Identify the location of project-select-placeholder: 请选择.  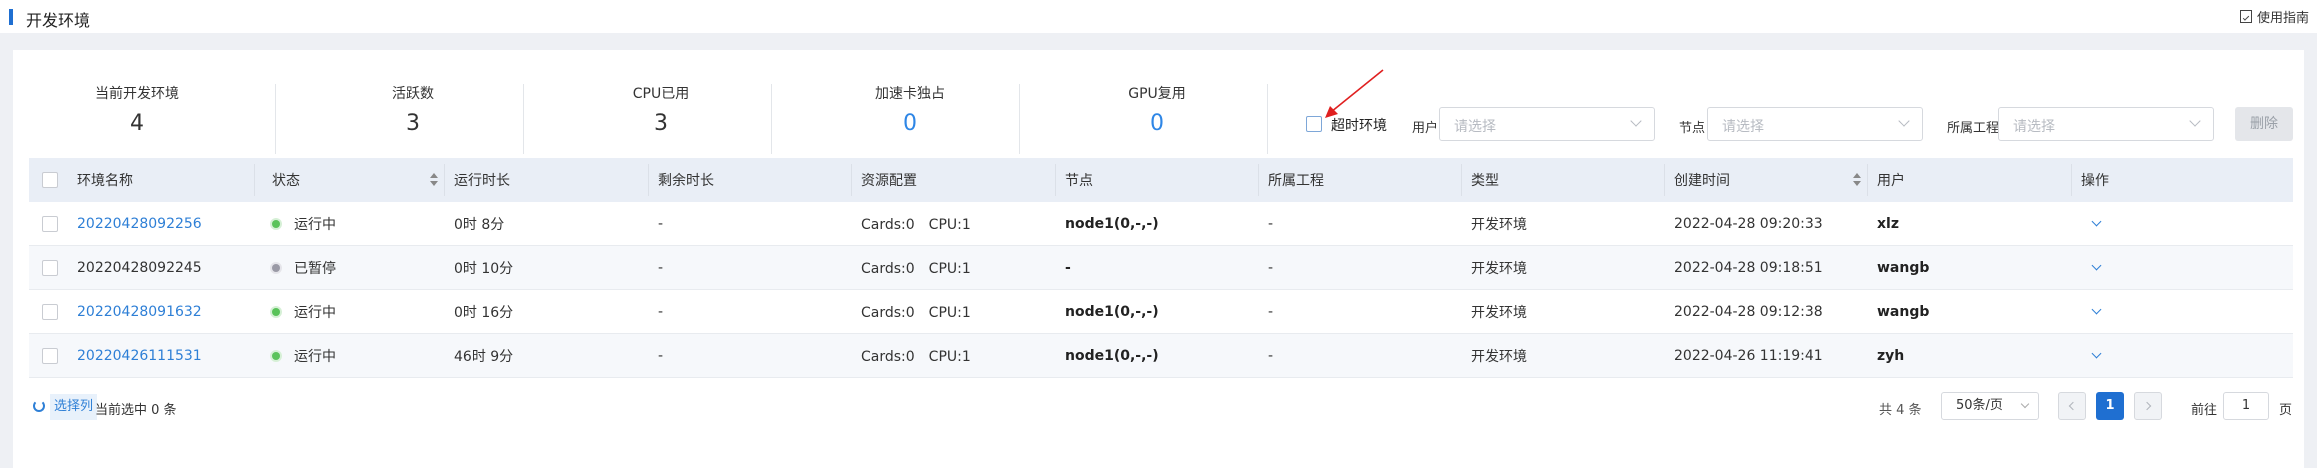
(2034, 127).